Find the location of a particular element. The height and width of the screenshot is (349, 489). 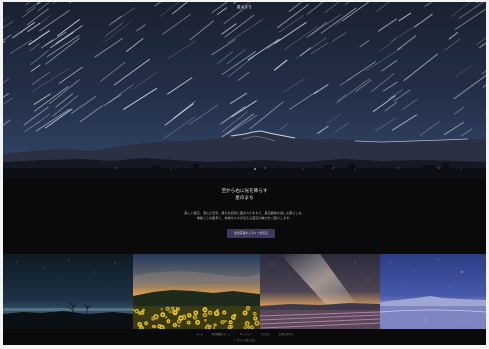

footer-nav: ホーム 星空観察スポット ギャラリー アクセス お問い合わせ is located at coordinates (244, 334).